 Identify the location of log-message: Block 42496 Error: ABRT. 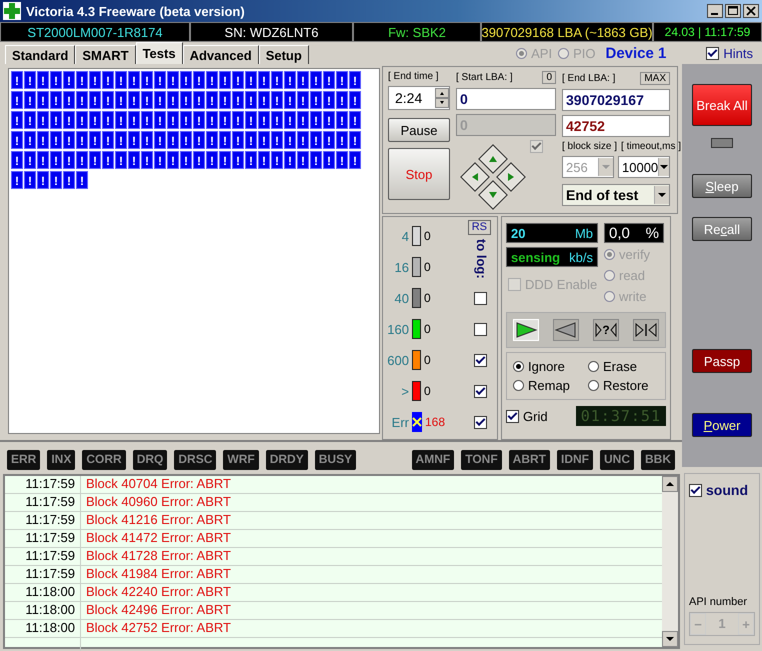
(158, 610).